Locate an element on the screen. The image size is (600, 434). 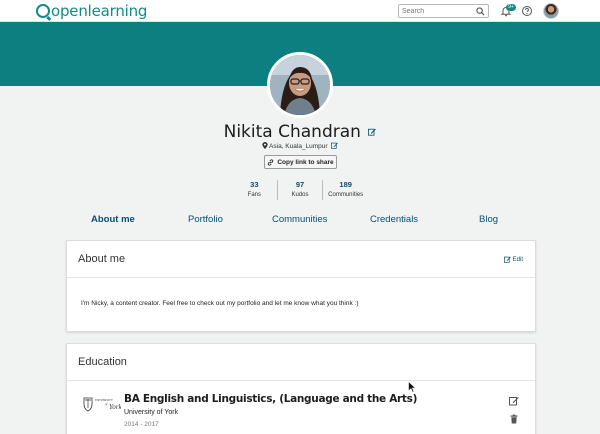
education-years: 2014 - 2017 is located at coordinates (141, 424).